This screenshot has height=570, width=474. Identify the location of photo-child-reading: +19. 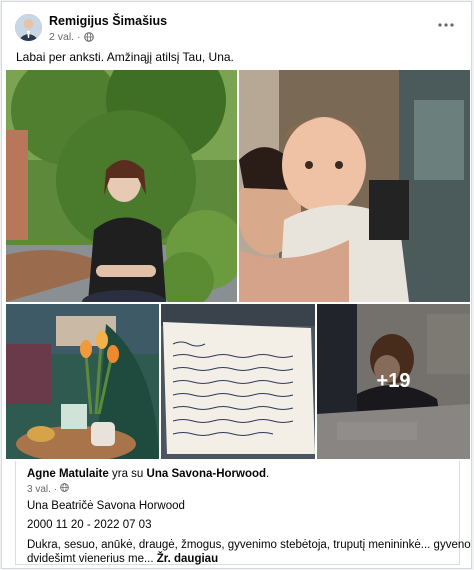
(393, 381).